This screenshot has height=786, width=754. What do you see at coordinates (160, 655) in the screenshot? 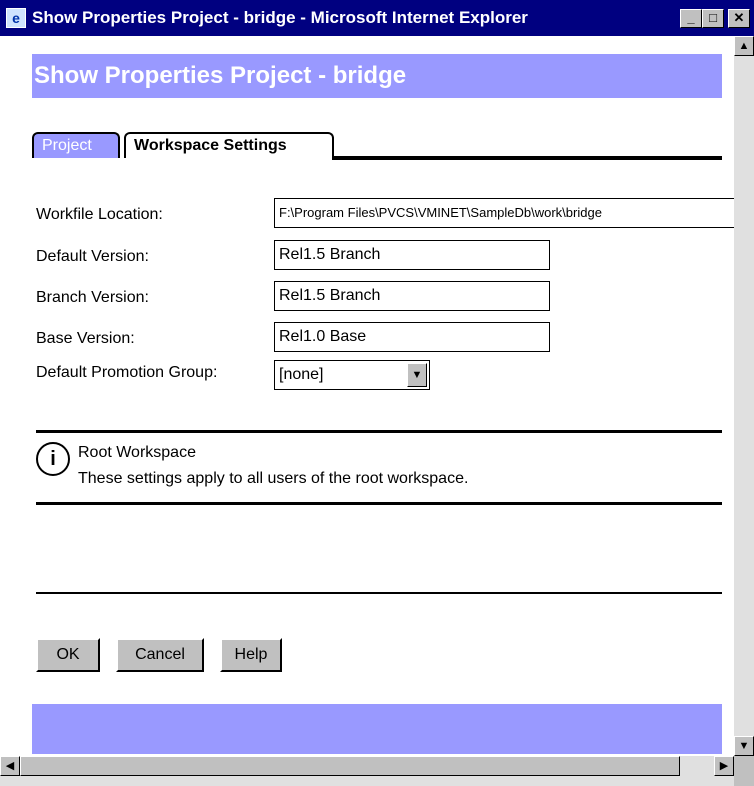
I see `cancel-button: Cancel` at bounding box center [160, 655].